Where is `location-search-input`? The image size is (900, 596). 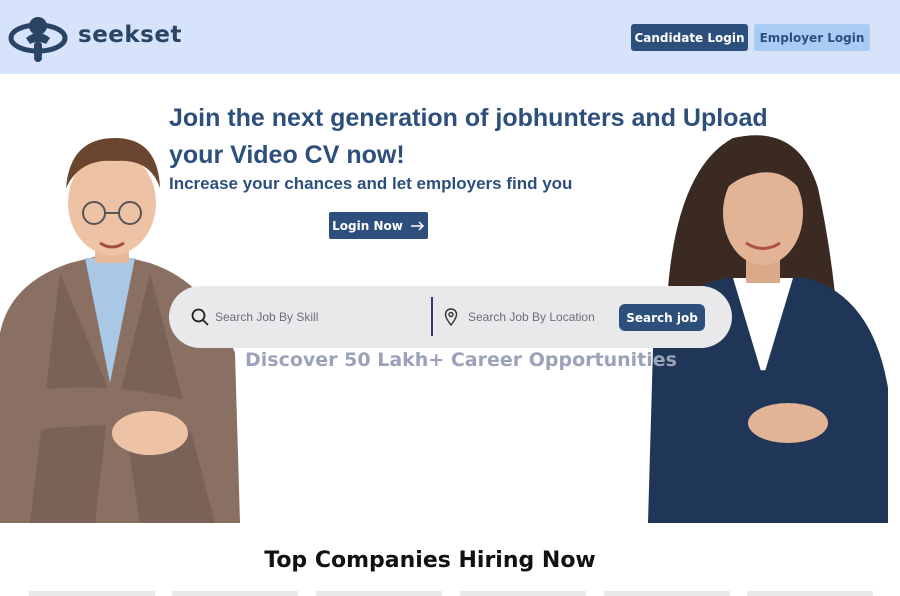 location-search-input is located at coordinates (538, 317).